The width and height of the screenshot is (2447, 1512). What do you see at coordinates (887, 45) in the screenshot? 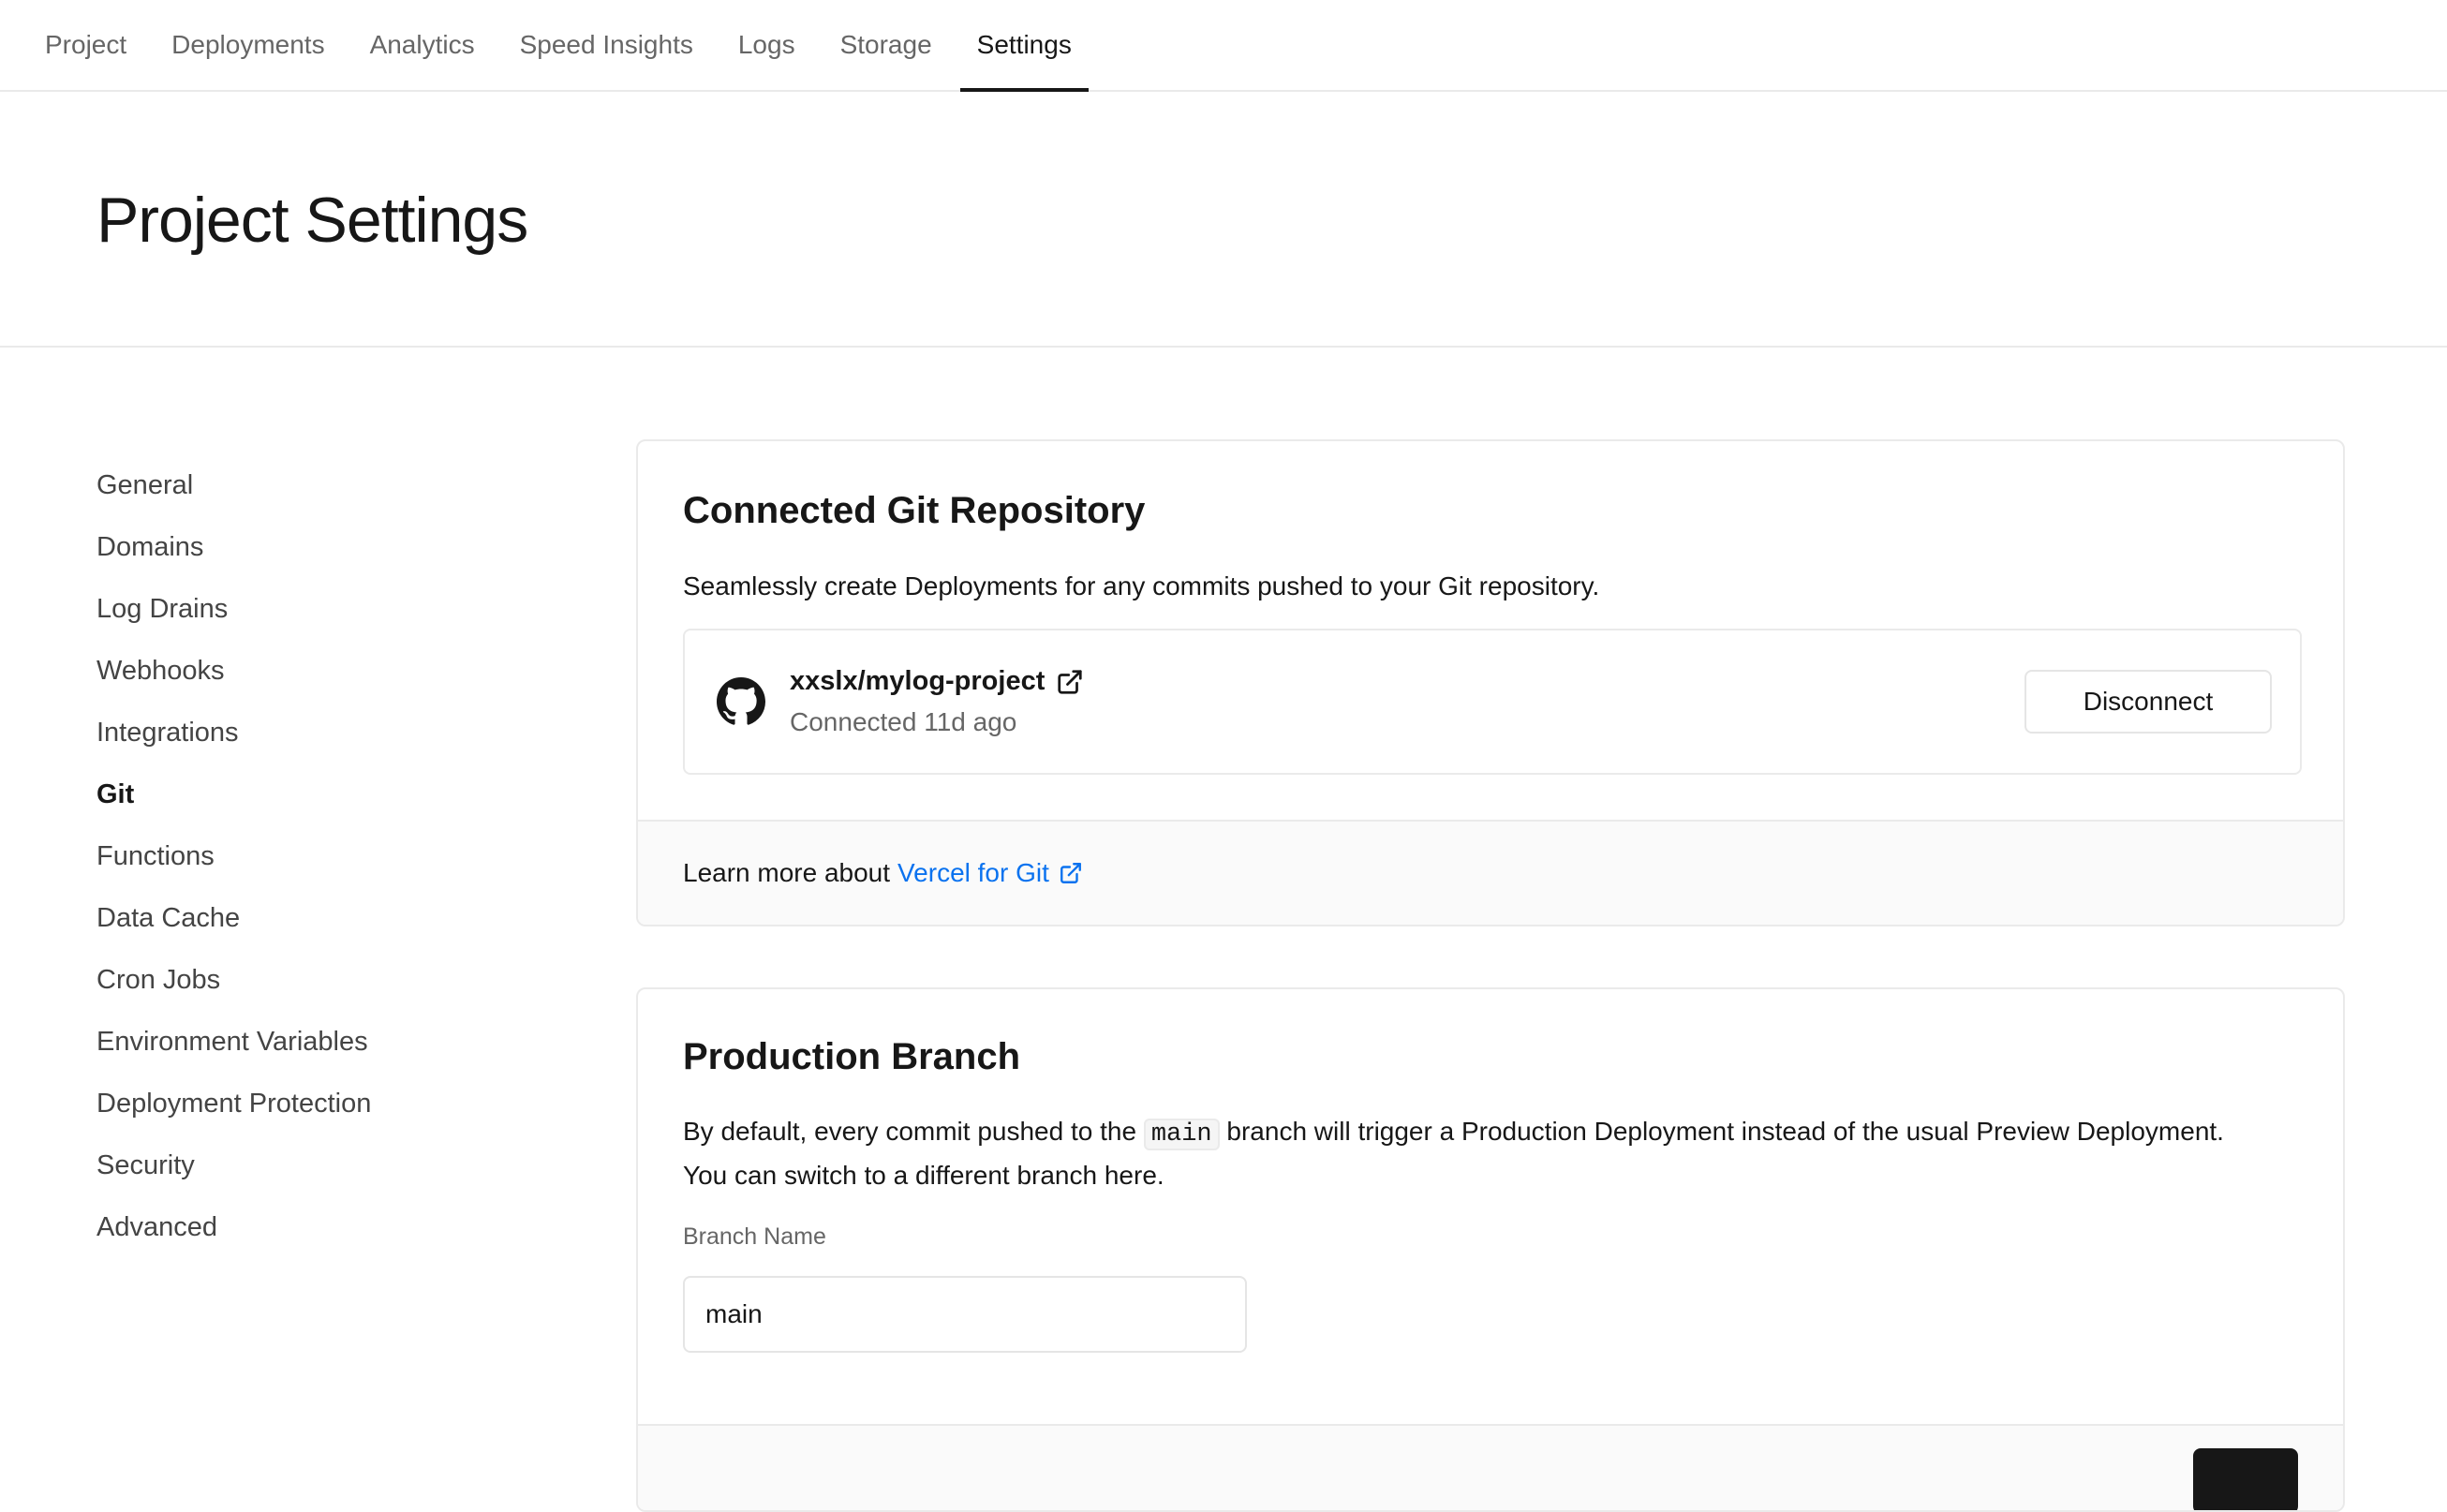
I see `tab-storage: Storage` at bounding box center [887, 45].